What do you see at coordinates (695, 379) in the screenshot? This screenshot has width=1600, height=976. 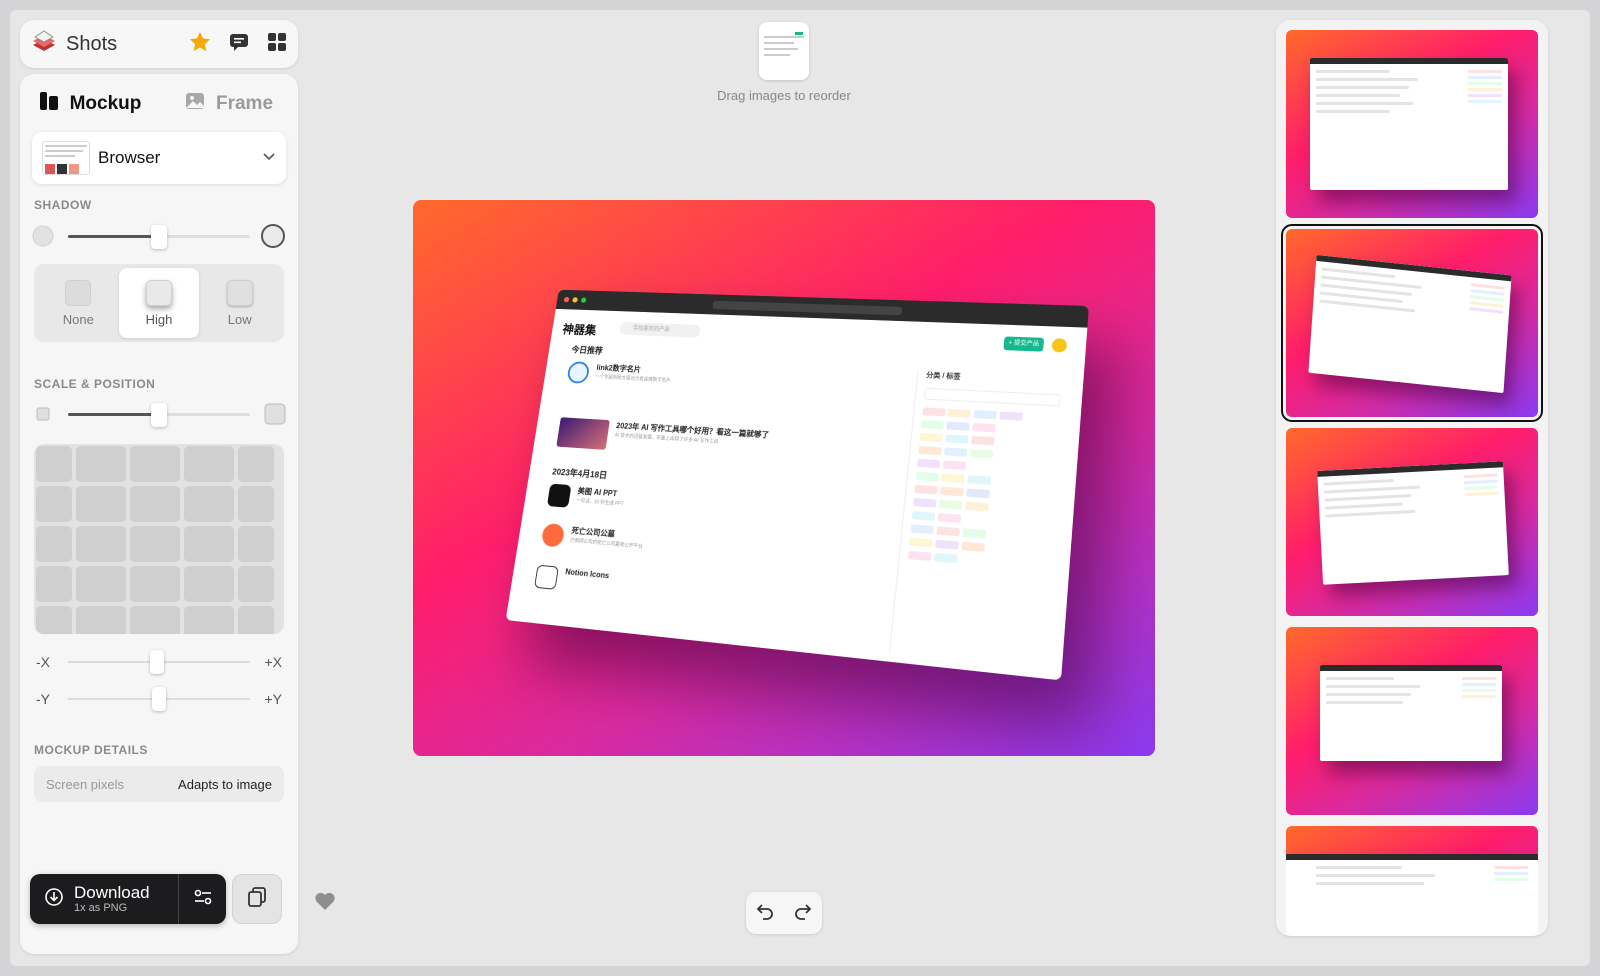 I see `list-item: link2数字名片 一个专属你的方便对方看连接数字名片` at bounding box center [695, 379].